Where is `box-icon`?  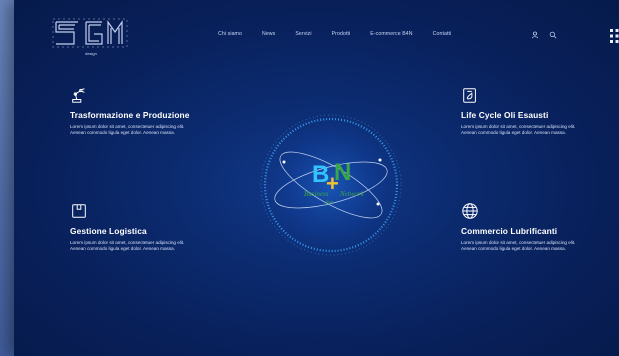 box-icon is located at coordinates (79, 211).